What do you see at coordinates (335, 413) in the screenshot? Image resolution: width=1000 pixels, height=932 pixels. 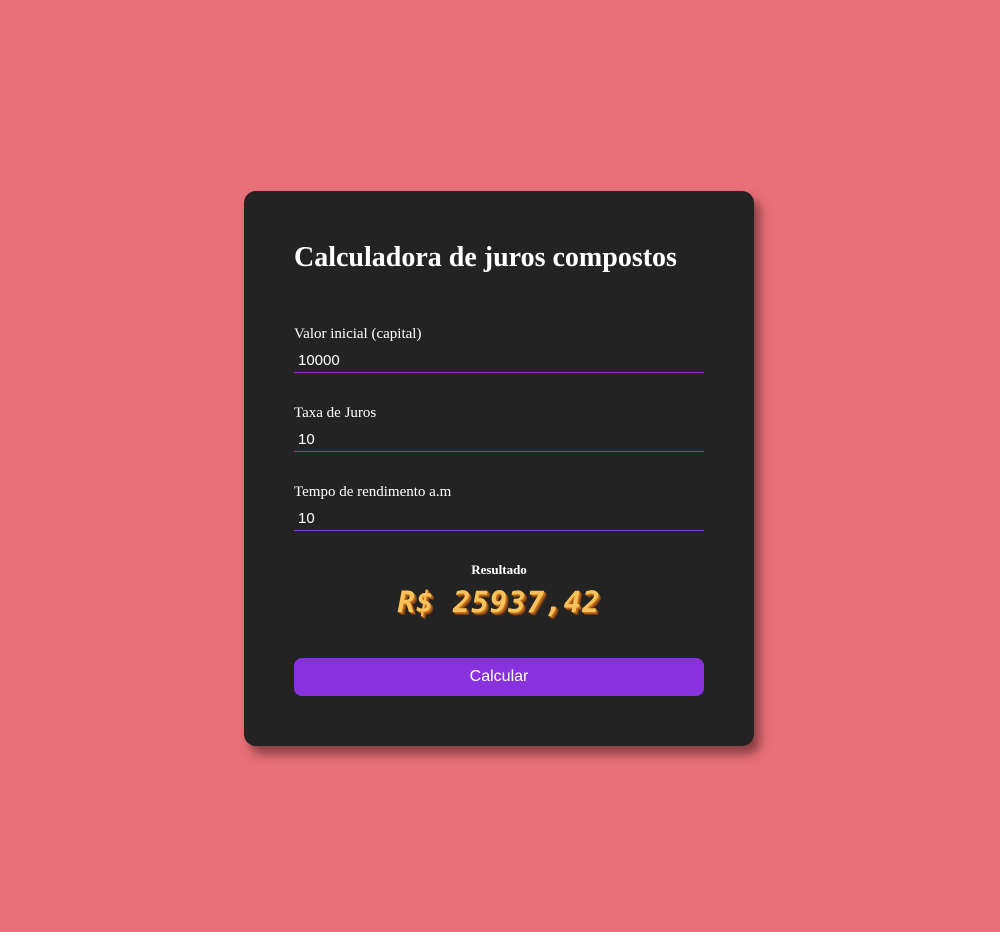 I see `interest-rate-label: Taxa de Juros` at bounding box center [335, 413].